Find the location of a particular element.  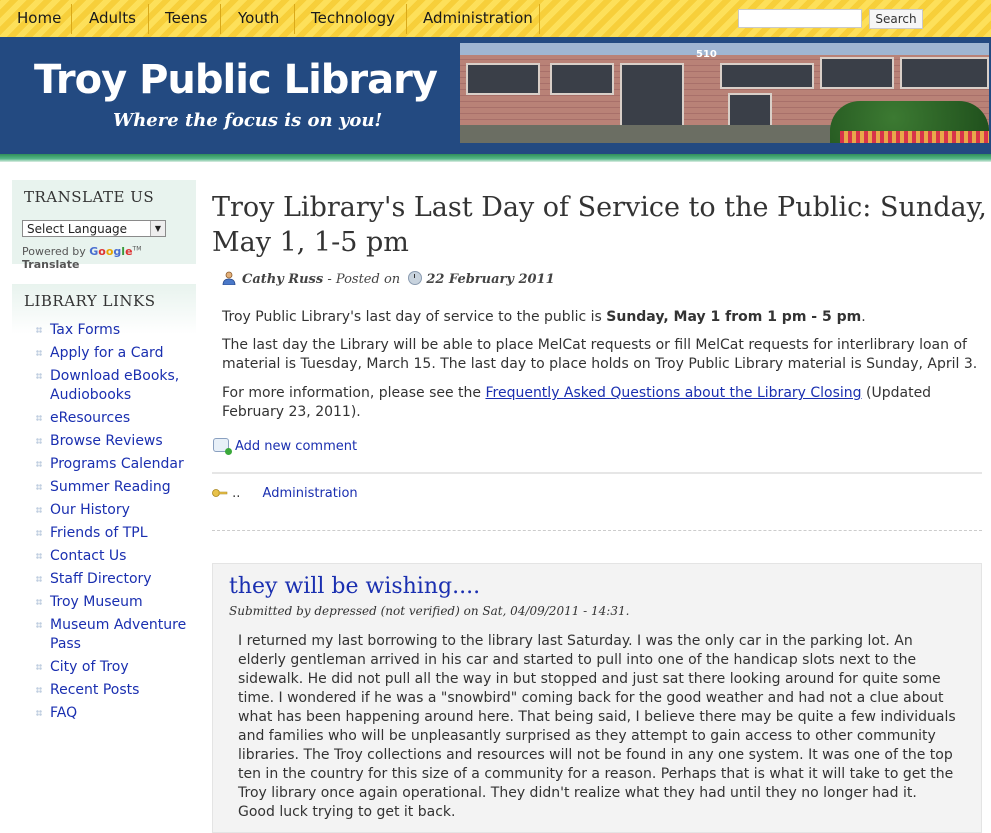

link-apply-card: Apply for a Card is located at coordinates (118, 353).